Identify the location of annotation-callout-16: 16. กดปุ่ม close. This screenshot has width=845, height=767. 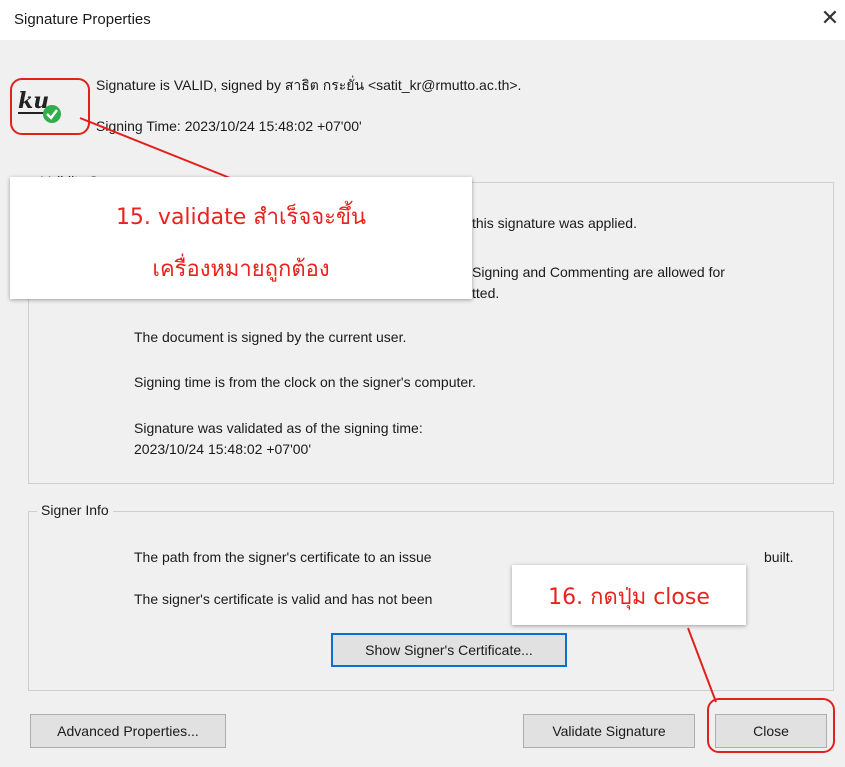
(629, 595).